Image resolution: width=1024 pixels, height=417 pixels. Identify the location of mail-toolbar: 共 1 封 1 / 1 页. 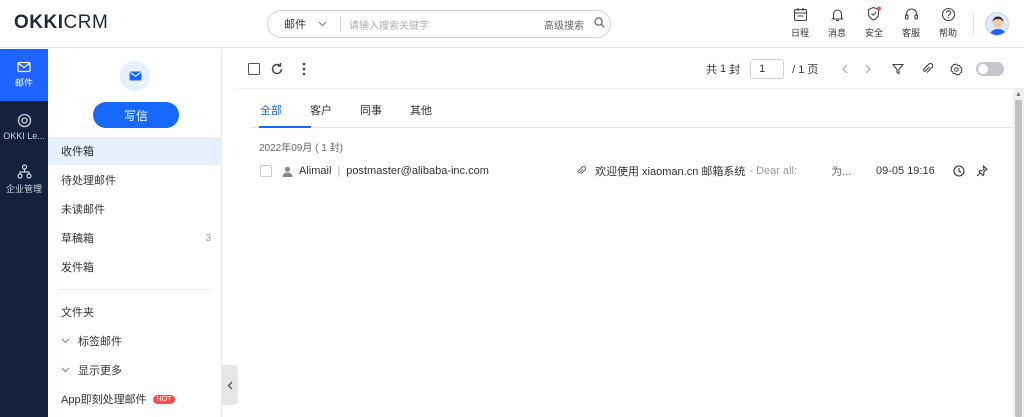
(631, 69).